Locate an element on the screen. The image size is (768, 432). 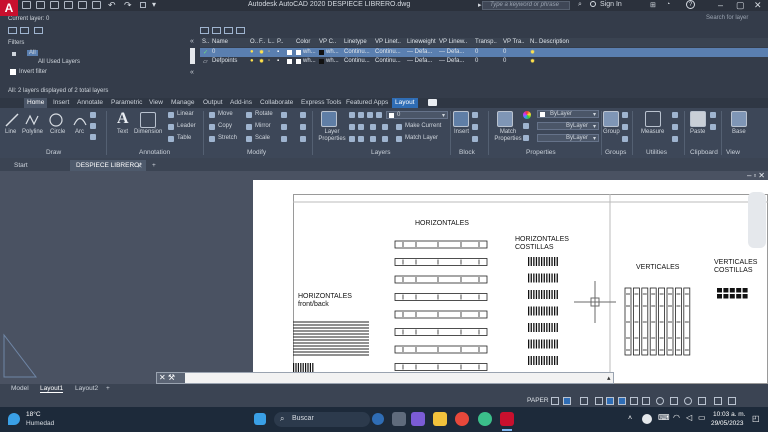
color-wheel-icon is located at coordinates (527, 115).